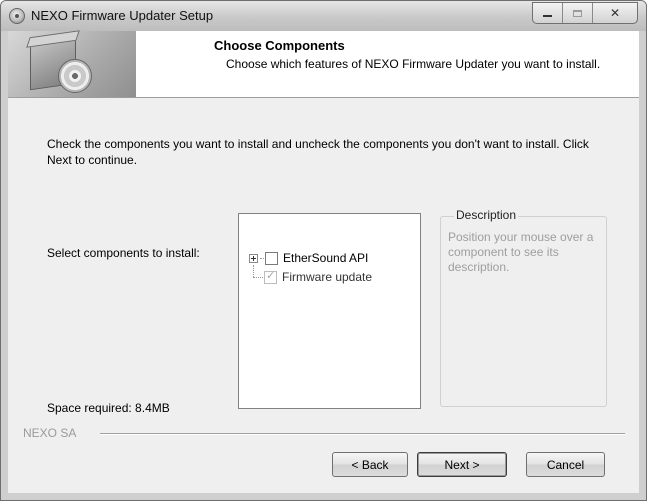 This screenshot has width=647, height=501. Describe the element at coordinates (17, 16) in the screenshot. I see `installer-app-icon` at that location.